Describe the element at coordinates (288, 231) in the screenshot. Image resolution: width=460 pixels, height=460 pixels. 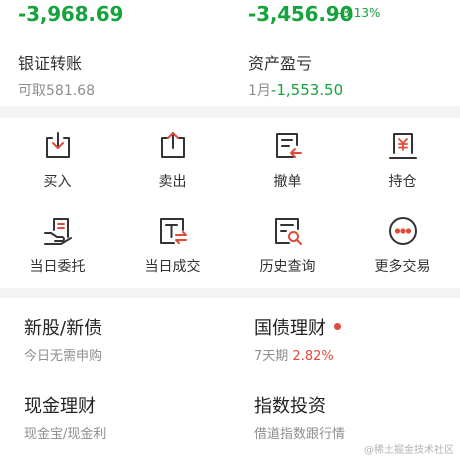
I see `history-search-icon` at that location.